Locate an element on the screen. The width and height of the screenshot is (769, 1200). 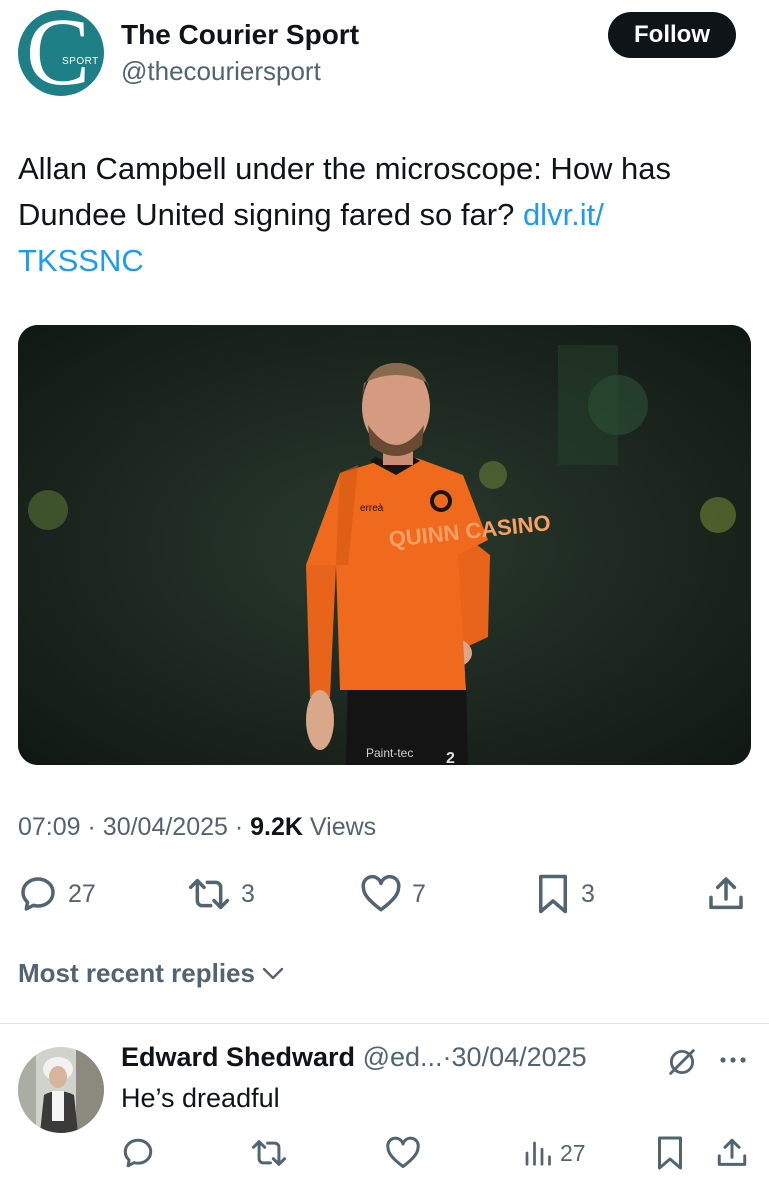
follow-button: Follow is located at coordinates (672, 35).